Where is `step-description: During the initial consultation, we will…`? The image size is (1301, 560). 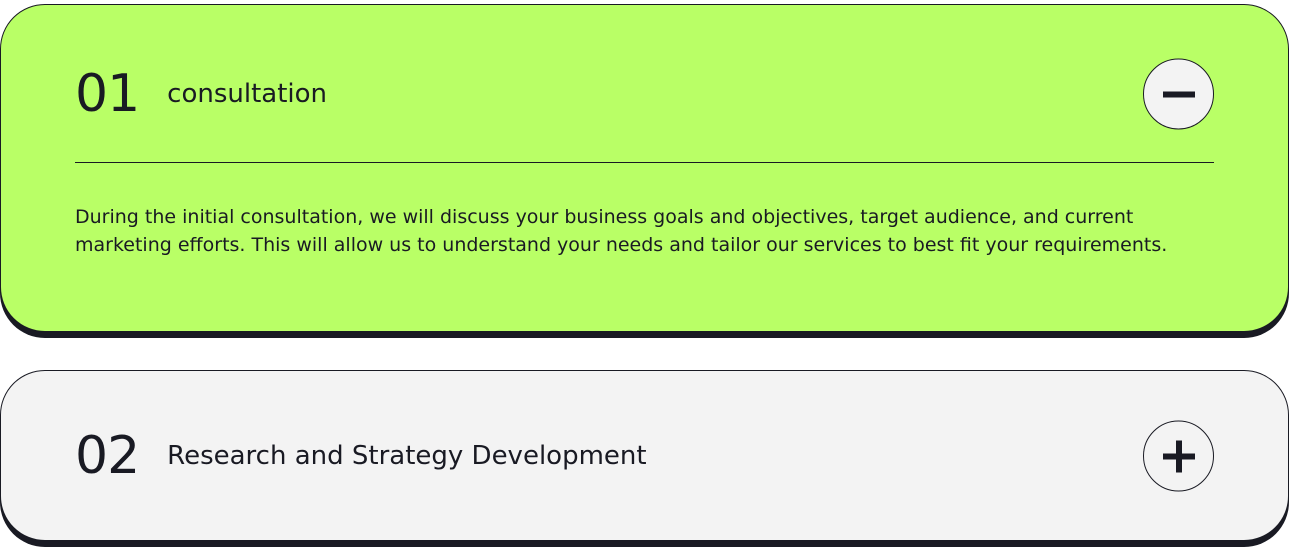
step-description: During the initial consultation, we will… is located at coordinates (621, 231).